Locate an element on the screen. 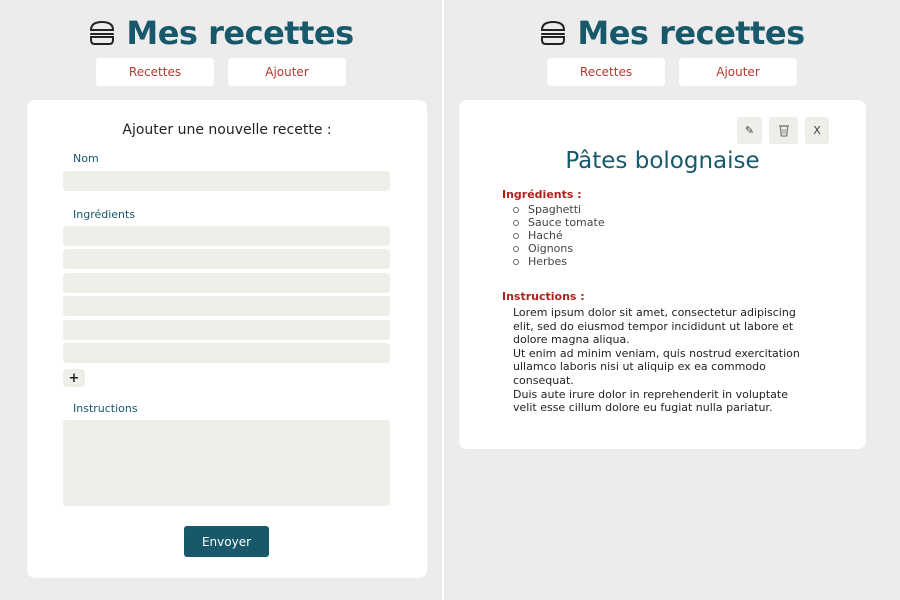 The height and width of the screenshot is (600, 900). recipe-title: Pâtes bolognaise is located at coordinates (662, 161).